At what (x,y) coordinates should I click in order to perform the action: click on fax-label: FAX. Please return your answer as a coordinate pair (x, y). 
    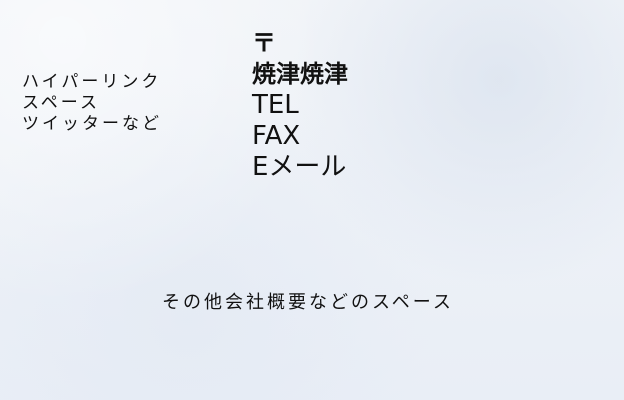
    Looking at the image, I should click on (276, 136).